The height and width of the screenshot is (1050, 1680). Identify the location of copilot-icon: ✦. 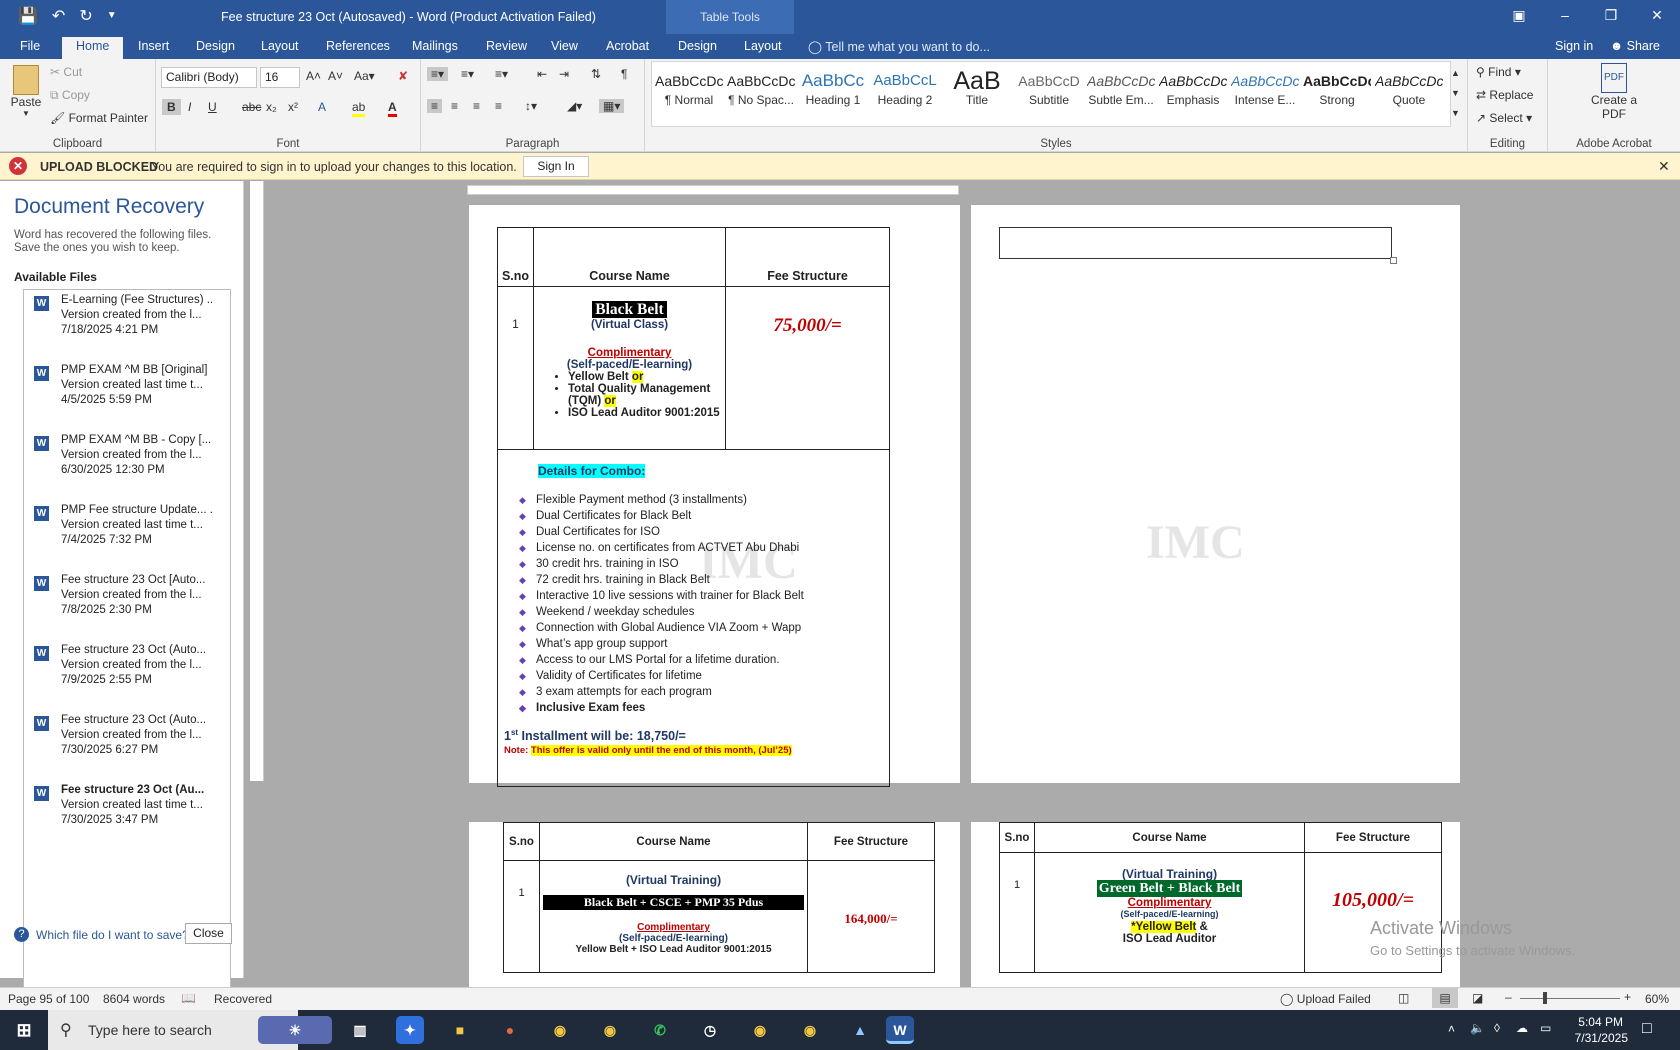
(410, 1030).